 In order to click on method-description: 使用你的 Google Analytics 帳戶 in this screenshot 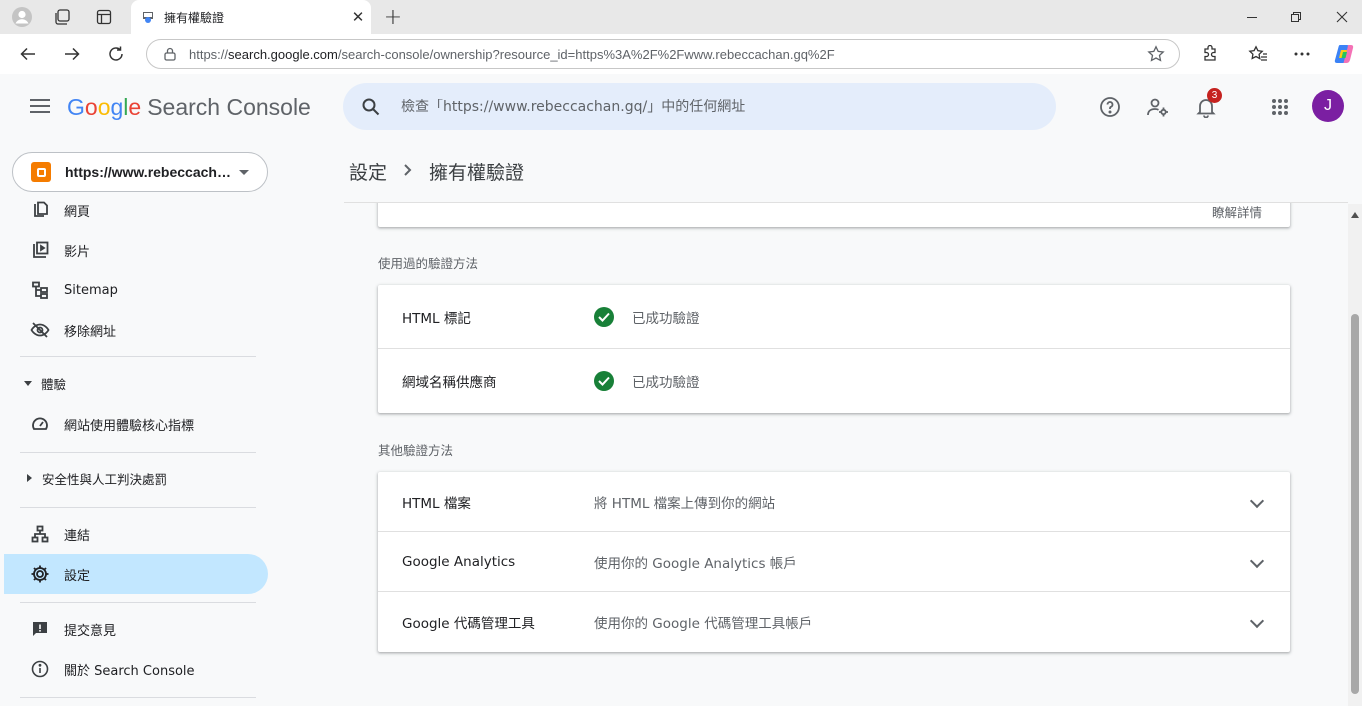, I will do `click(695, 563)`.